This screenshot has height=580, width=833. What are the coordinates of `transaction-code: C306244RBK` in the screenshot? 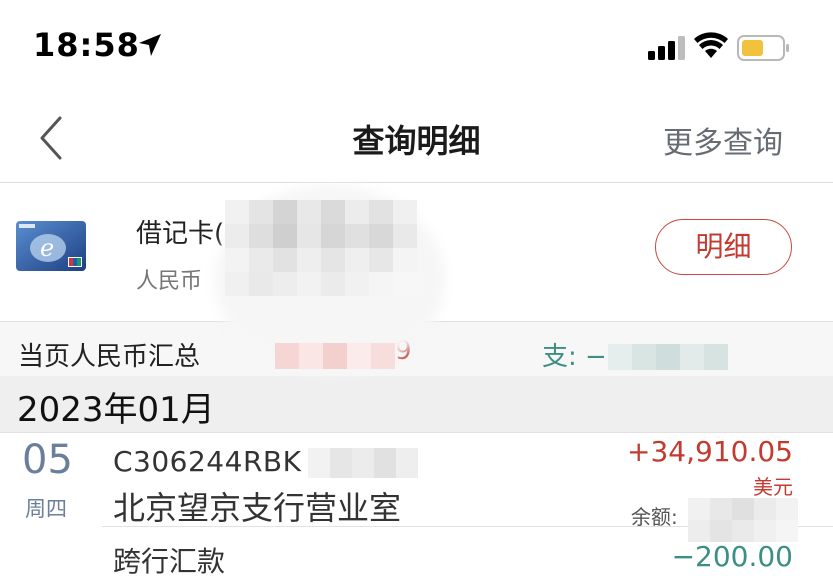 It's located at (207, 461).